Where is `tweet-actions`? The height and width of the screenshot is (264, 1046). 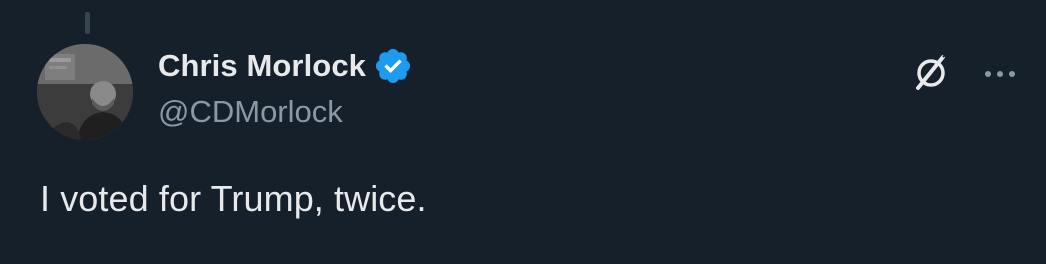 tweet-actions is located at coordinates (964, 75).